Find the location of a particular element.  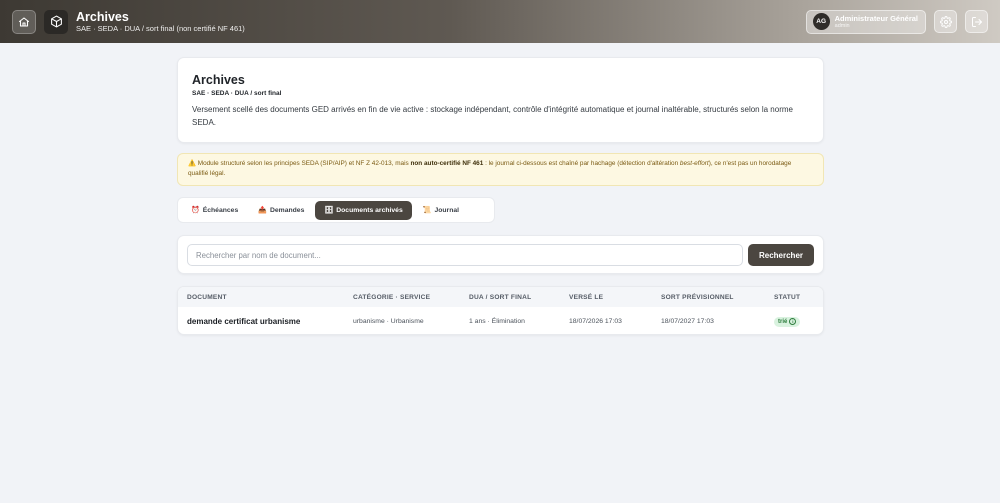

tab-label: Demandes is located at coordinates (287, 210).